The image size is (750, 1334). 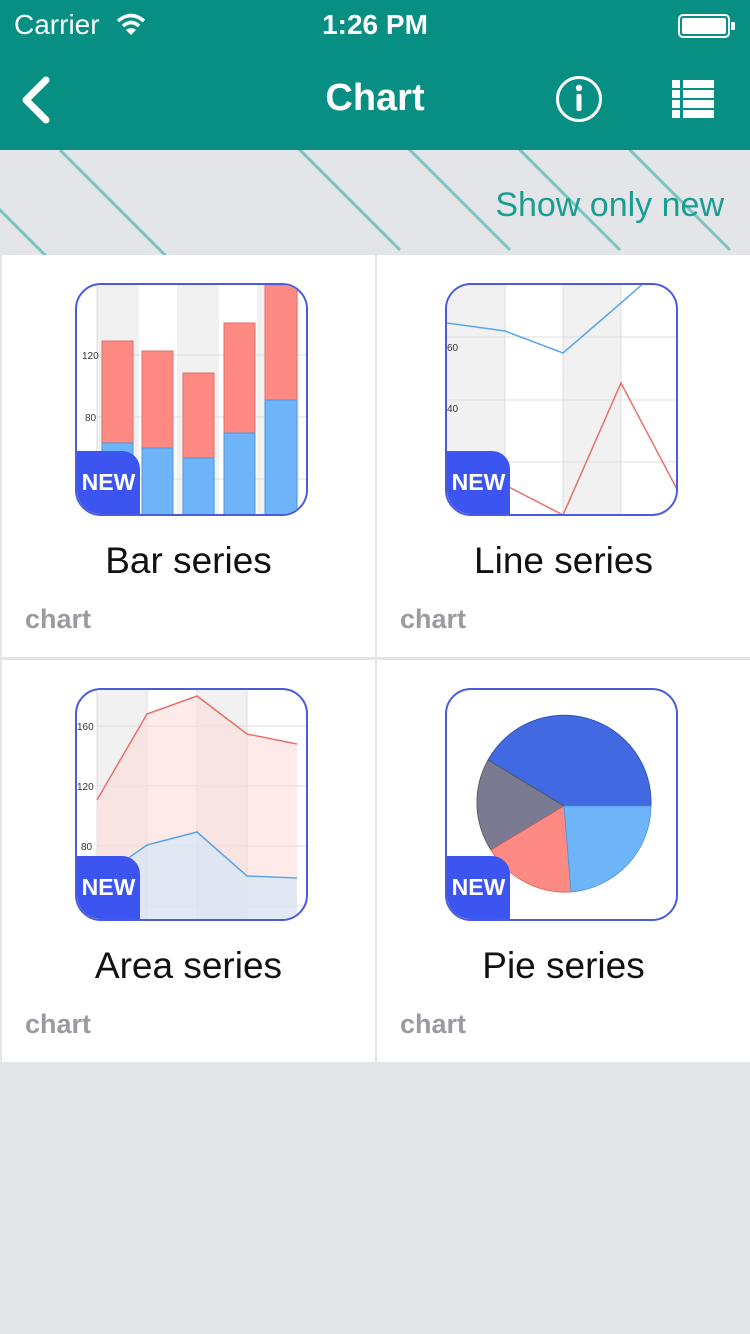 I want to click on list-icon, so click(x=693, y=101).